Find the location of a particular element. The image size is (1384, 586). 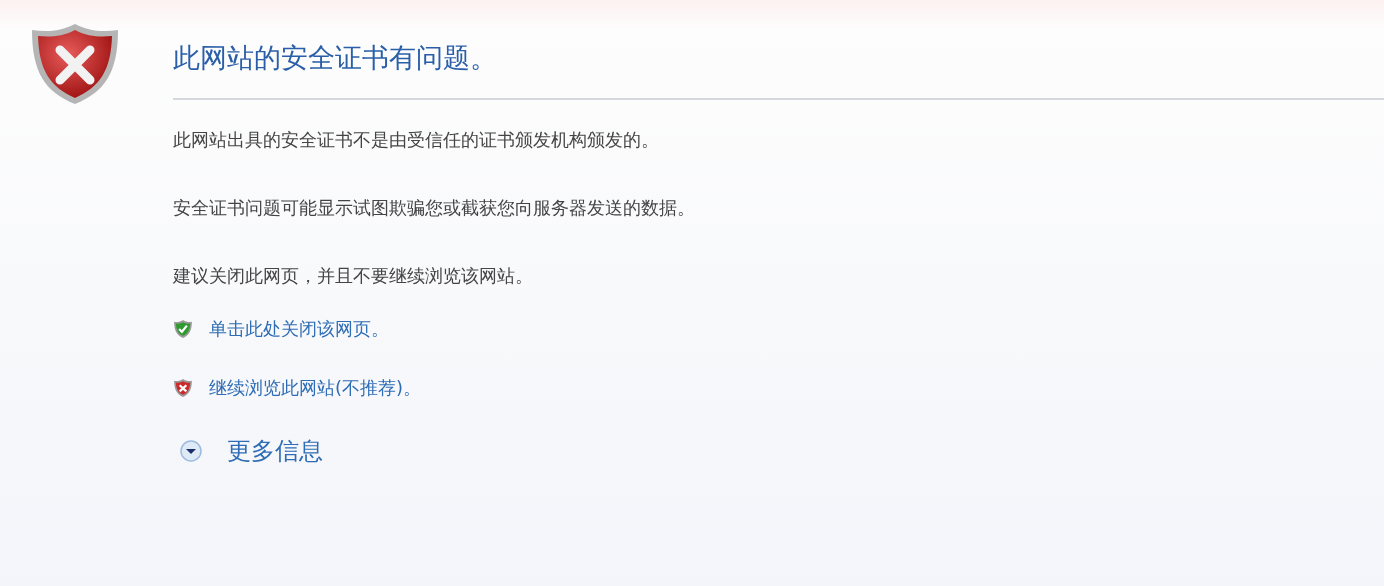

expand-icon is located at coordinates (191, 451).